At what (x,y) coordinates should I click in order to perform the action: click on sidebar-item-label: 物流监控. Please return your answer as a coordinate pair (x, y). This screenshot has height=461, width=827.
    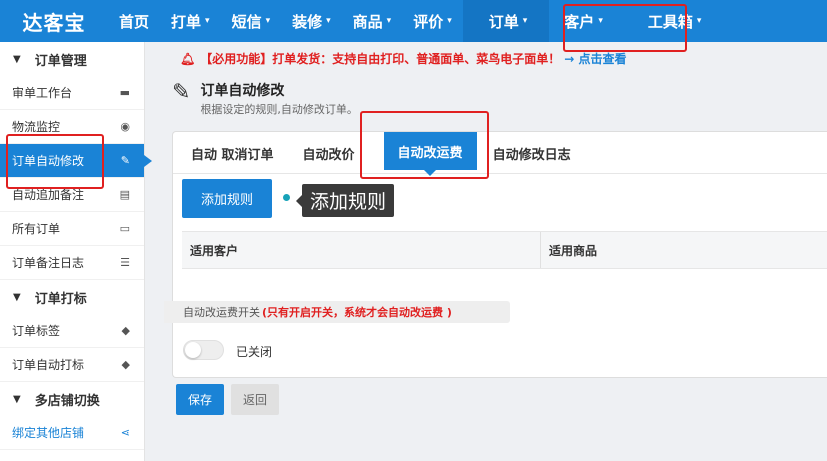
    Looking at the image, I should click on (36, 127).